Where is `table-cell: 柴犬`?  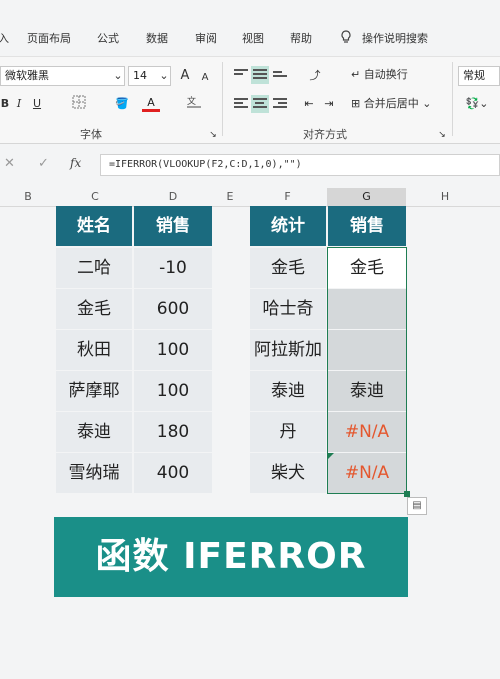
table-cell: 柴犬 is located at coordinates (288, 473).